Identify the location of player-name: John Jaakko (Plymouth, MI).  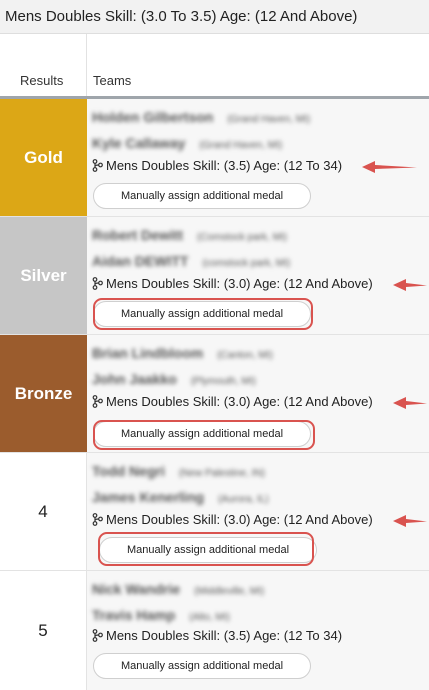
(174, 379).